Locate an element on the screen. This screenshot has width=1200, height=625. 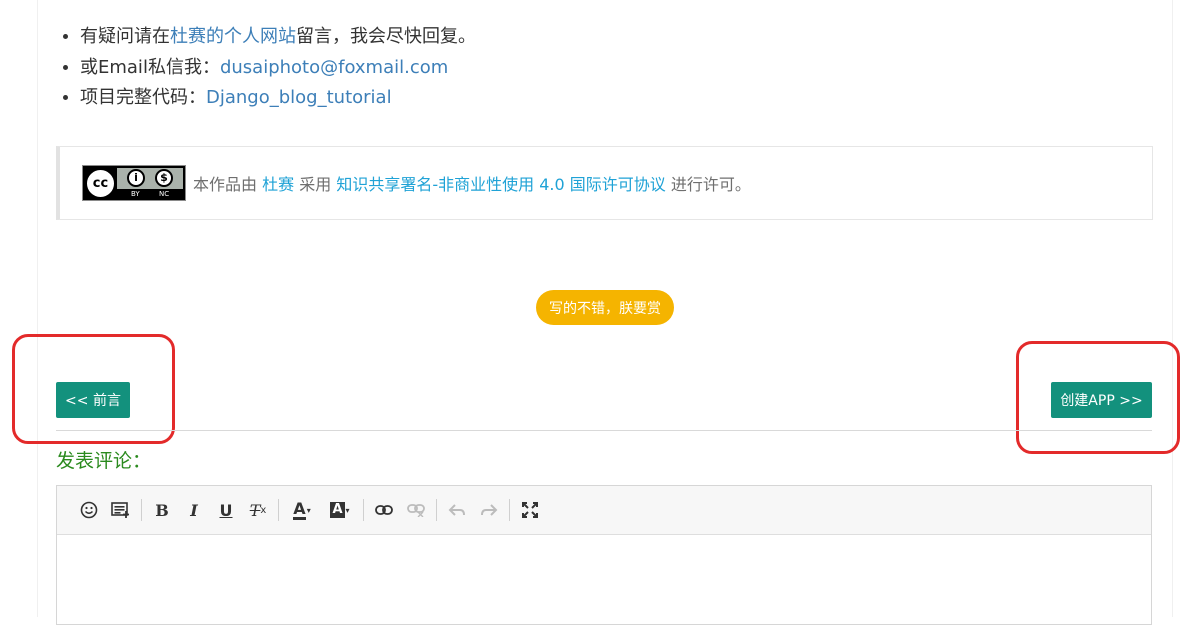
image-upload-icon is located at coordinates (121, 510).